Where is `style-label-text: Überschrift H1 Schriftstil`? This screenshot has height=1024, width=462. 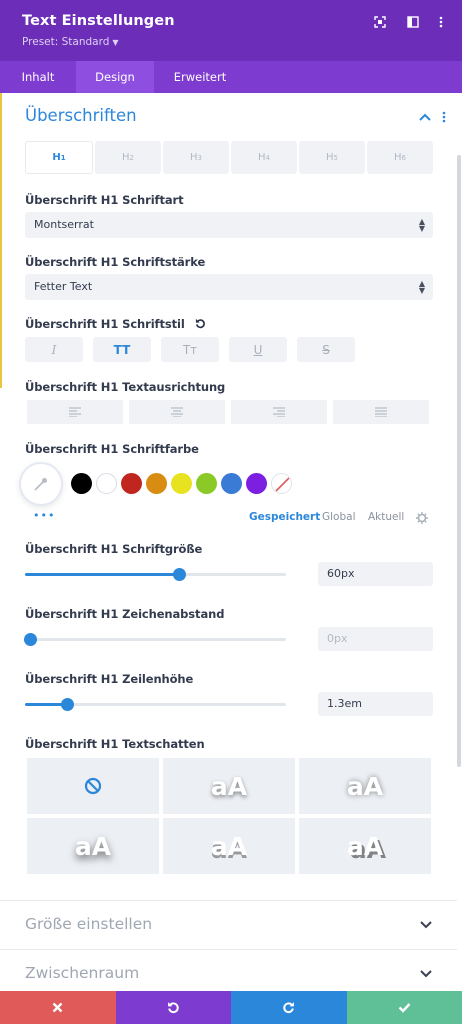
style-label-text: Überschrift H1 Schriftstil is located at coordinates (105, 324).